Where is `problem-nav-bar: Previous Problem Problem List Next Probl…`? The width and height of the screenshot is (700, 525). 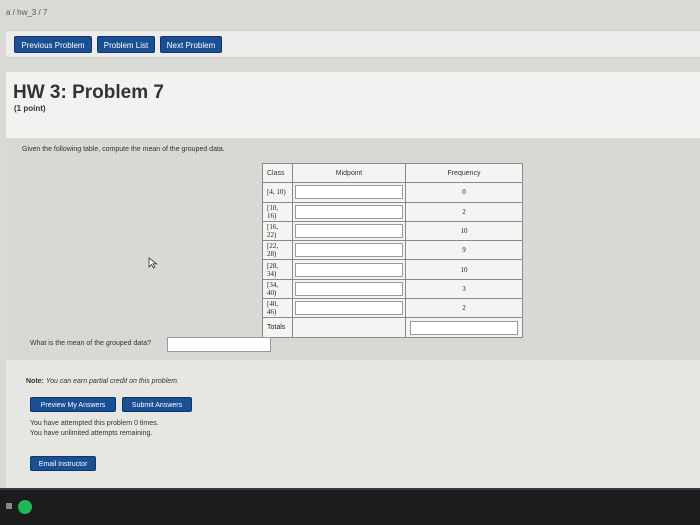
problem-nav-bar: Previous Problem Problem List Next Probl… is located at coordinates (353, 44).